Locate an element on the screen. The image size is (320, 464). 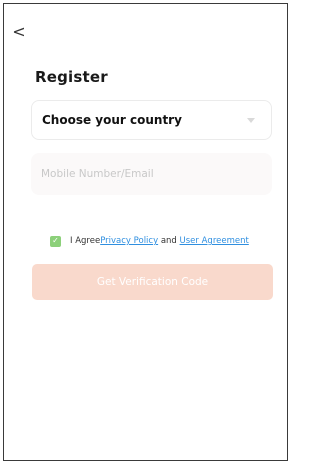
country-select: Choose your country is located at coordinates (151, 120).